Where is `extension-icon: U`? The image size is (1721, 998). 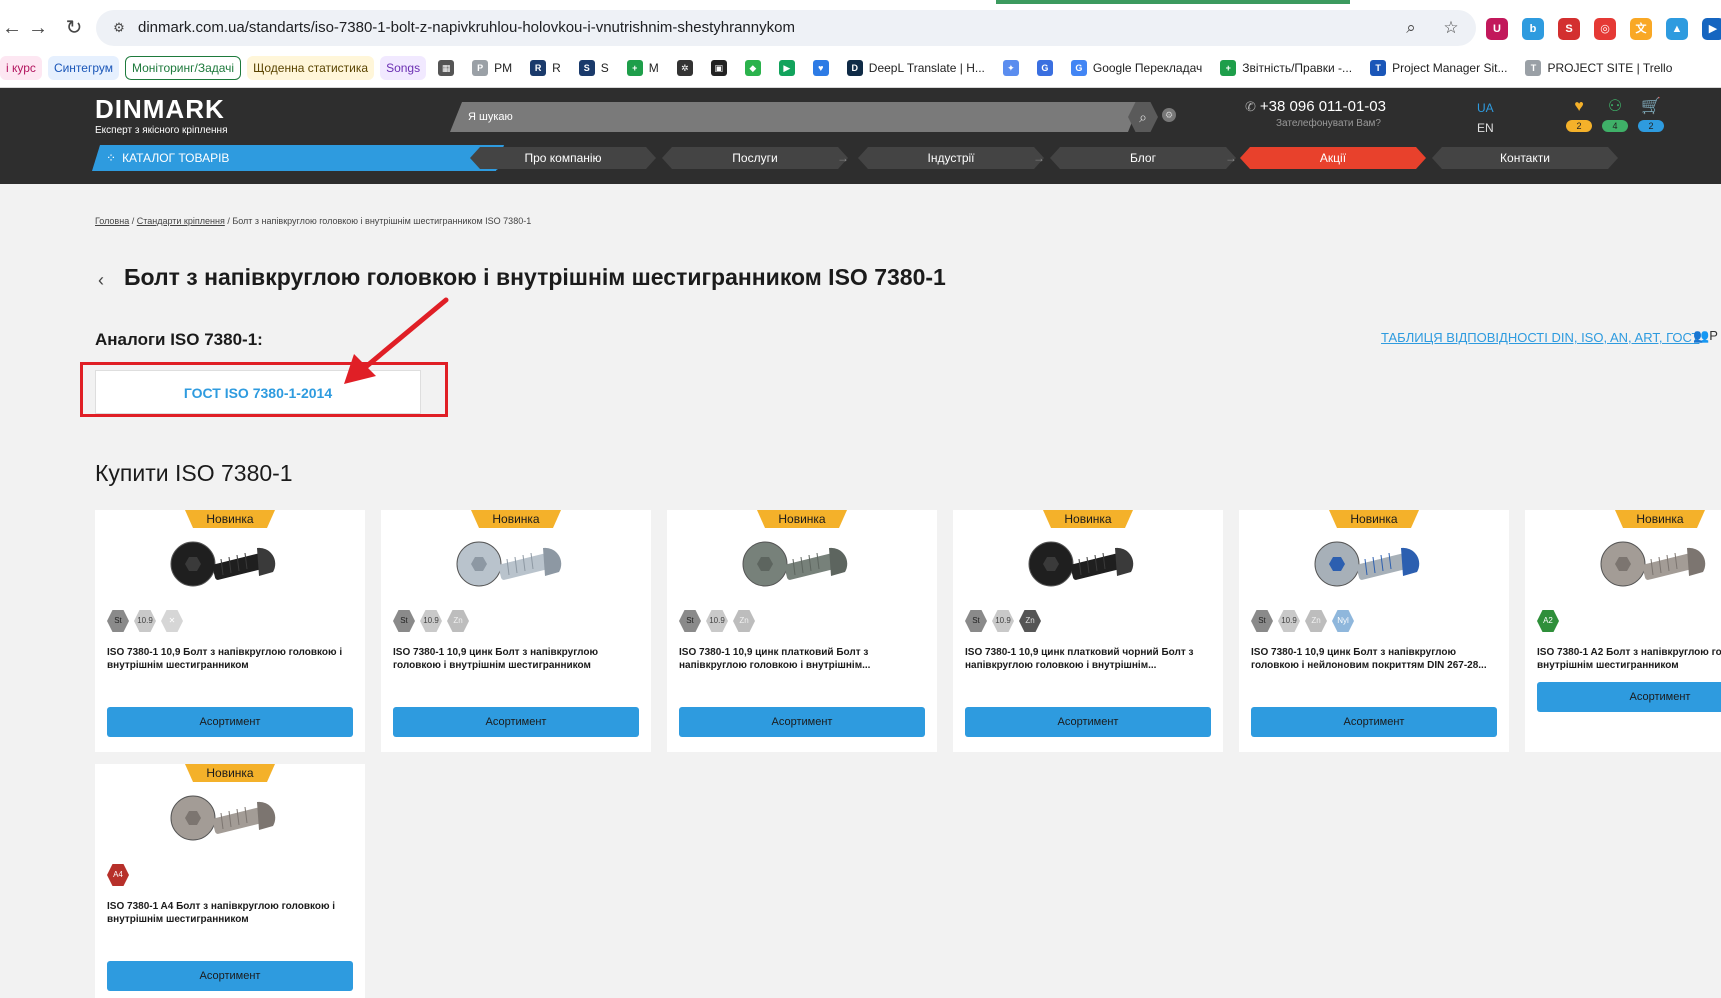 extension-icon: U is located at coordinates (1497, 29).